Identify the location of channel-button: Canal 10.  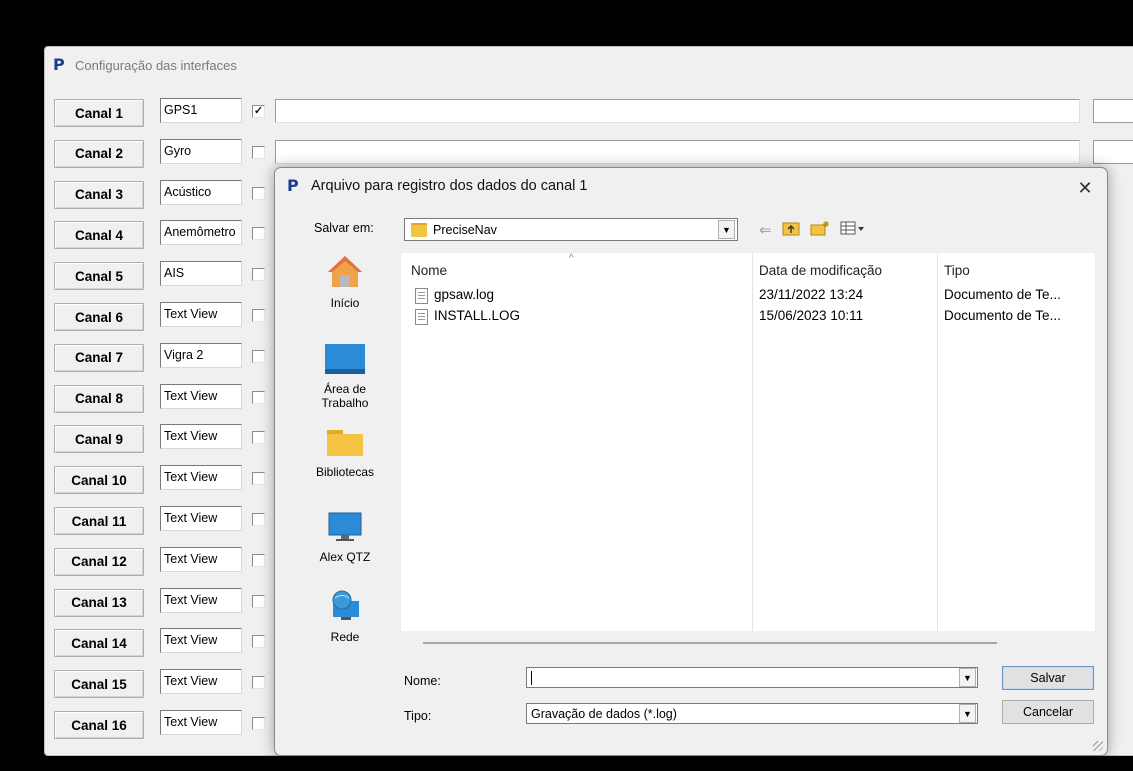
(99, 480).